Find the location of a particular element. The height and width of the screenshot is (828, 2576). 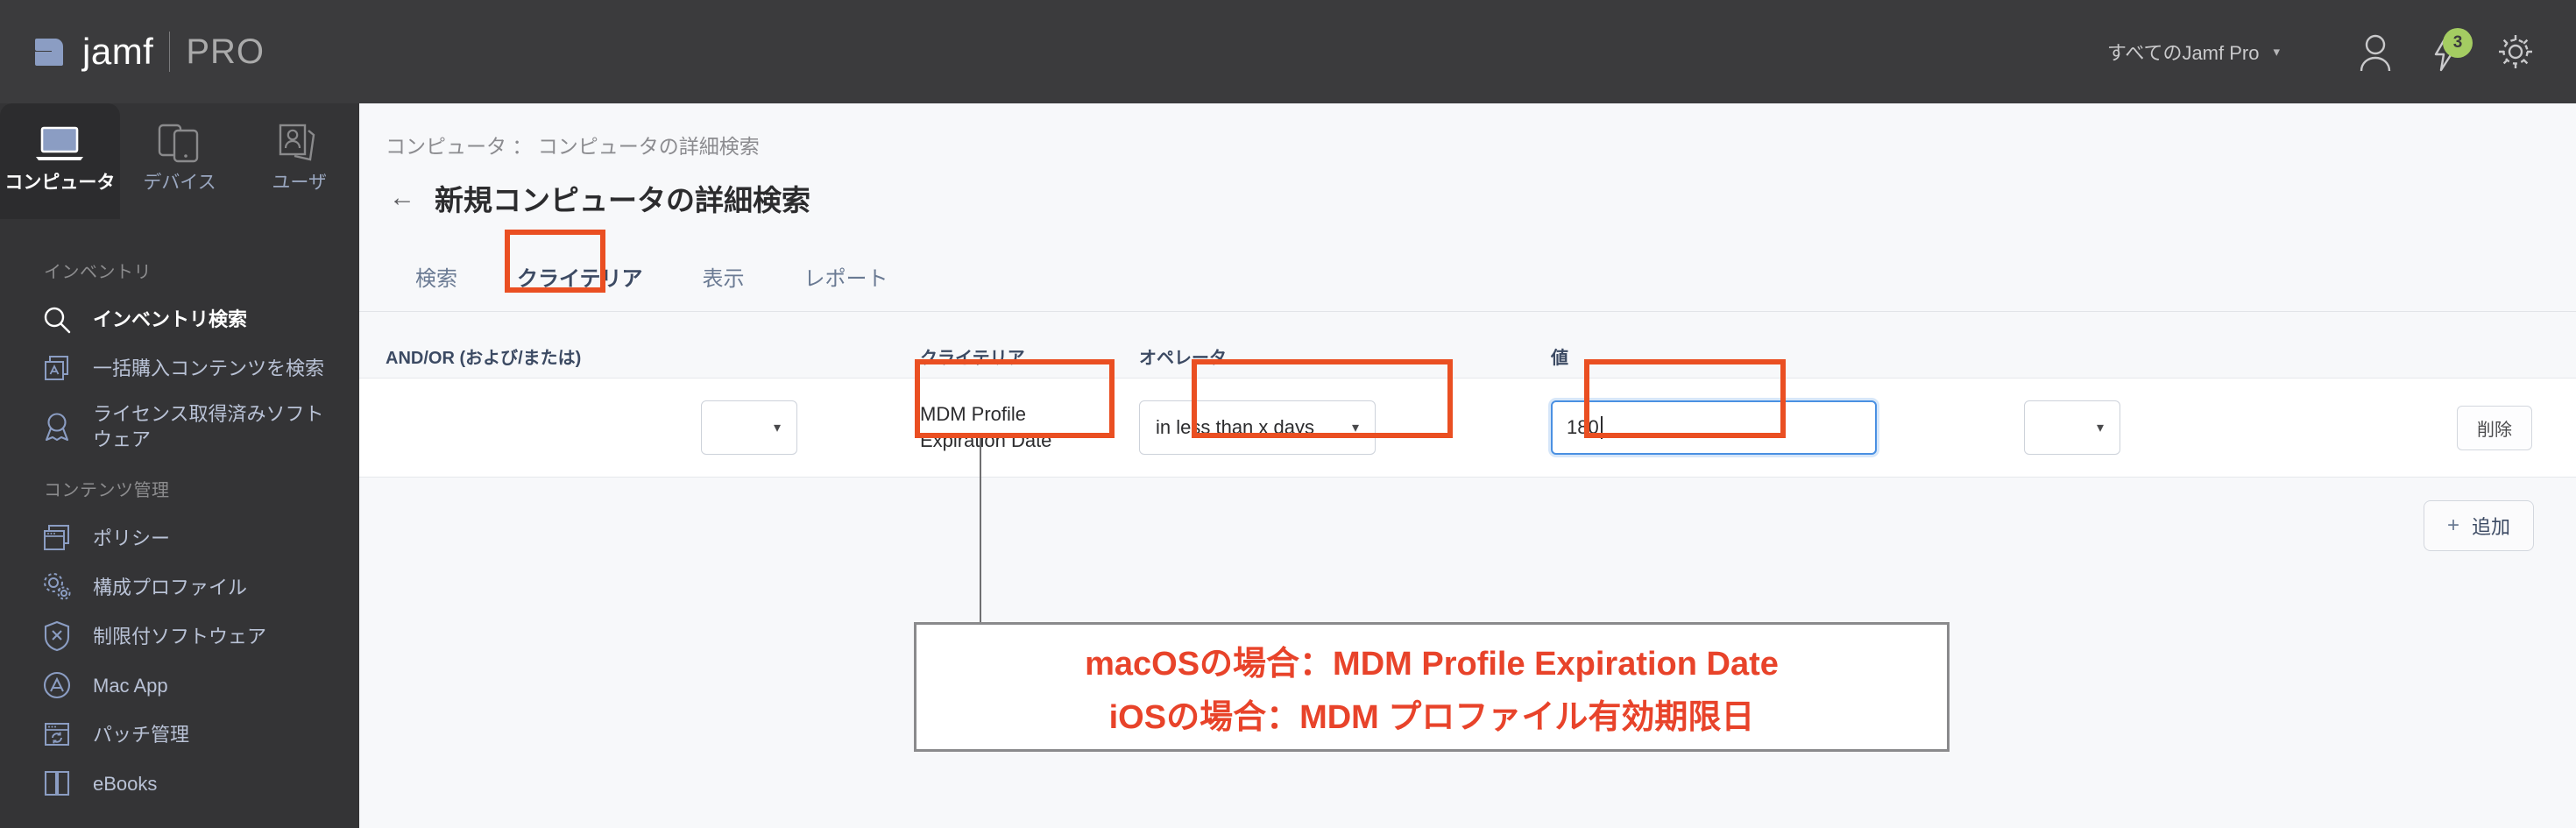

gears-icon is located at coordinates (57, 587).